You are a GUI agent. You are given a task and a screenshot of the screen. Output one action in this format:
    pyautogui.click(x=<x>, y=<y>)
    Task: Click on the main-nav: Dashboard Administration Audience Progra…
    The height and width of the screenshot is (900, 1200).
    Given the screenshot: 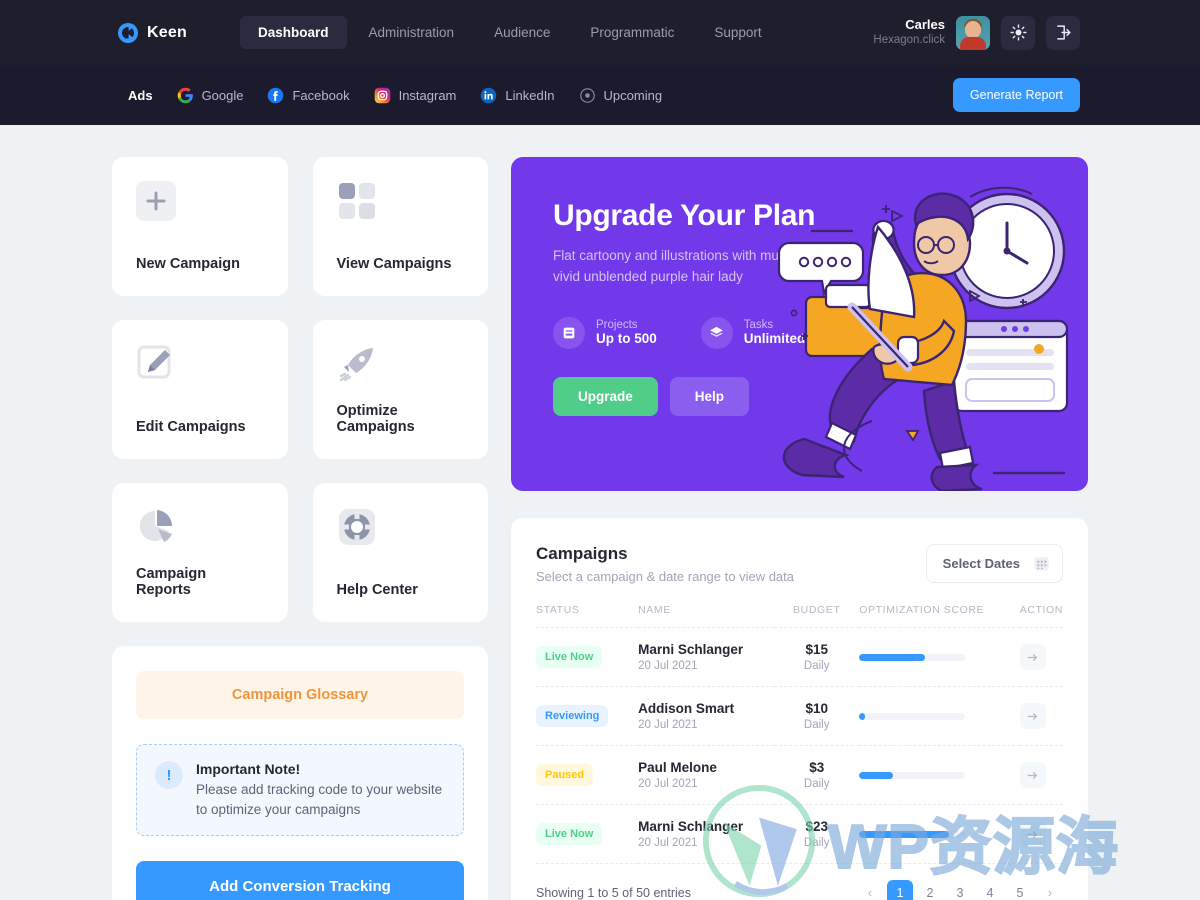 What is the action you would take?
    pyautogui.click(x=510, y=32)
    